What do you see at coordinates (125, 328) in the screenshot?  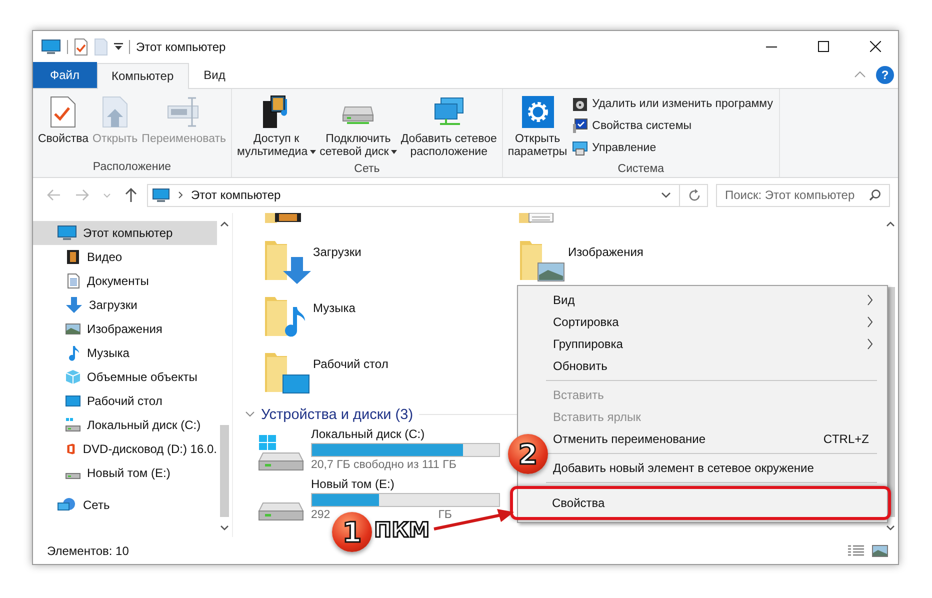 I see `sidebar-item: Изображения` at bounding box center [125, 328].